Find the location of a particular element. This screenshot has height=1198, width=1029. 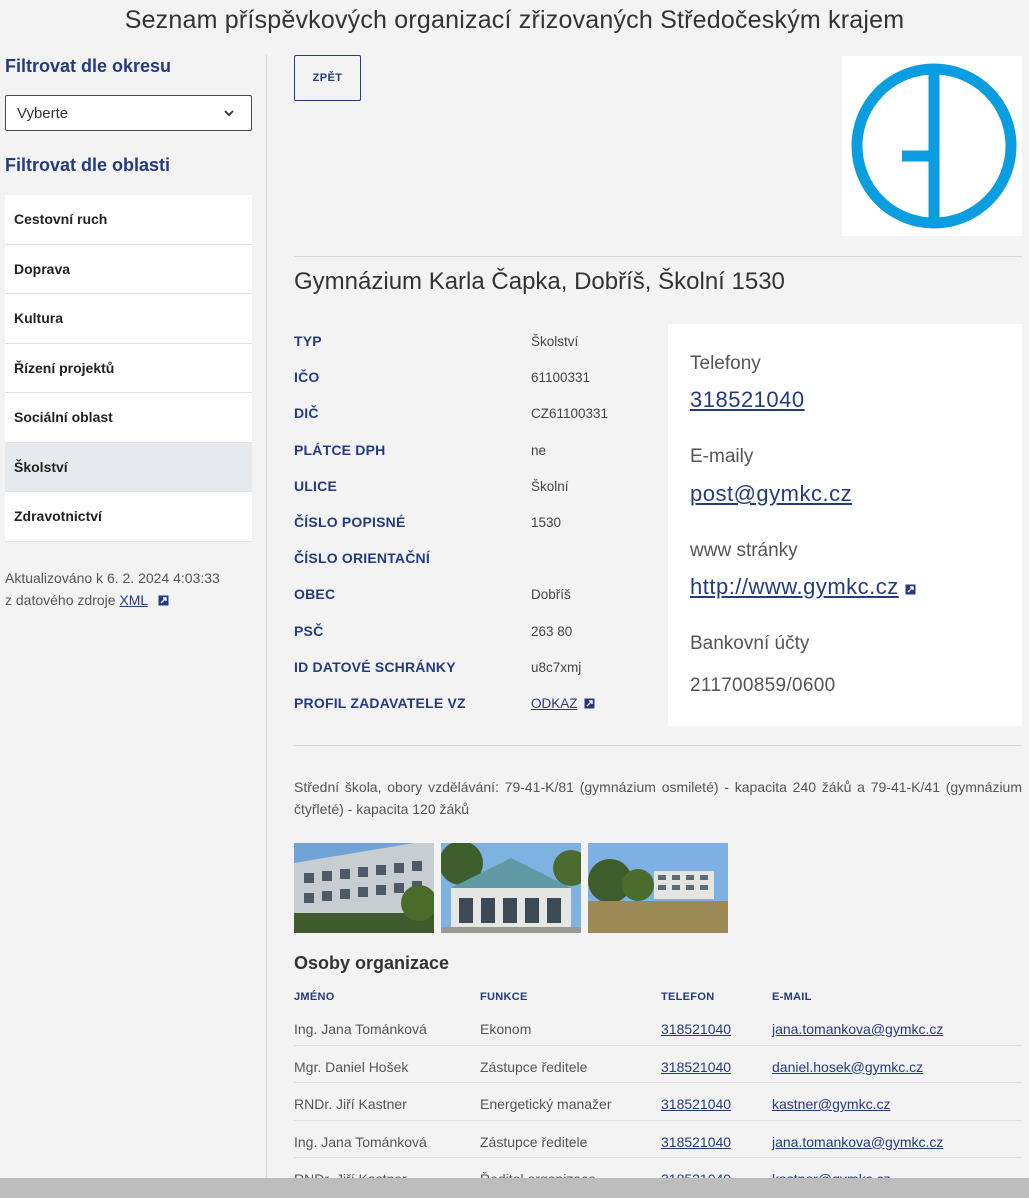

info-value: Školní is located at coordinates (550, 486).